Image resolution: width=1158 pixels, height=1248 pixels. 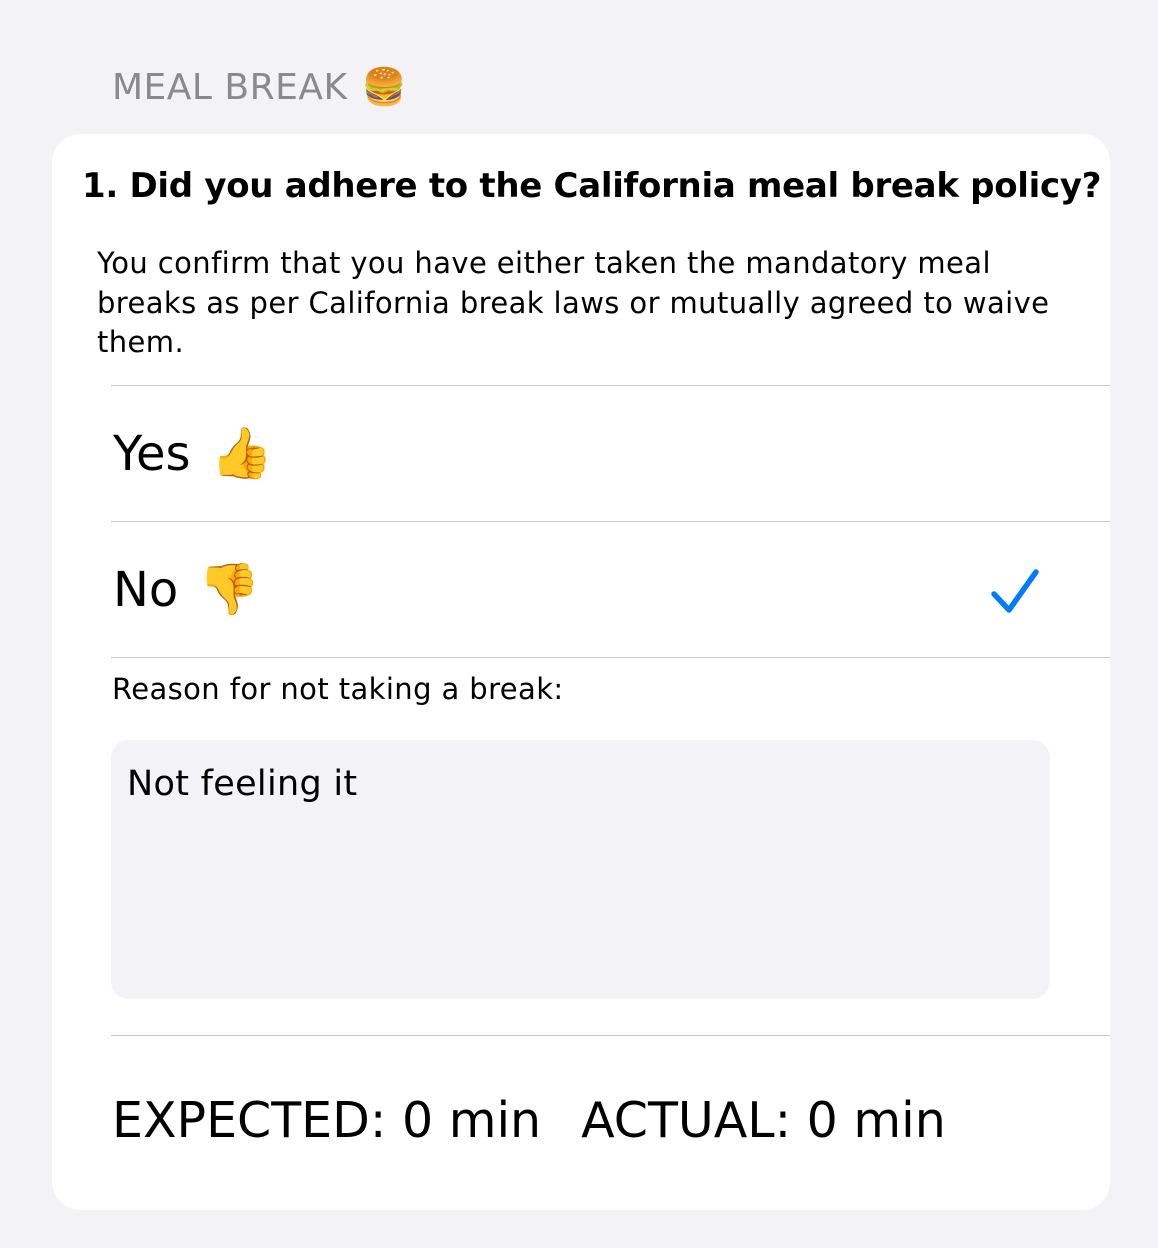 What do you see at coordinates (610, 453) in the screenshot?
I see `option-yes: Yes 👍` at bounding box center [610, 453].